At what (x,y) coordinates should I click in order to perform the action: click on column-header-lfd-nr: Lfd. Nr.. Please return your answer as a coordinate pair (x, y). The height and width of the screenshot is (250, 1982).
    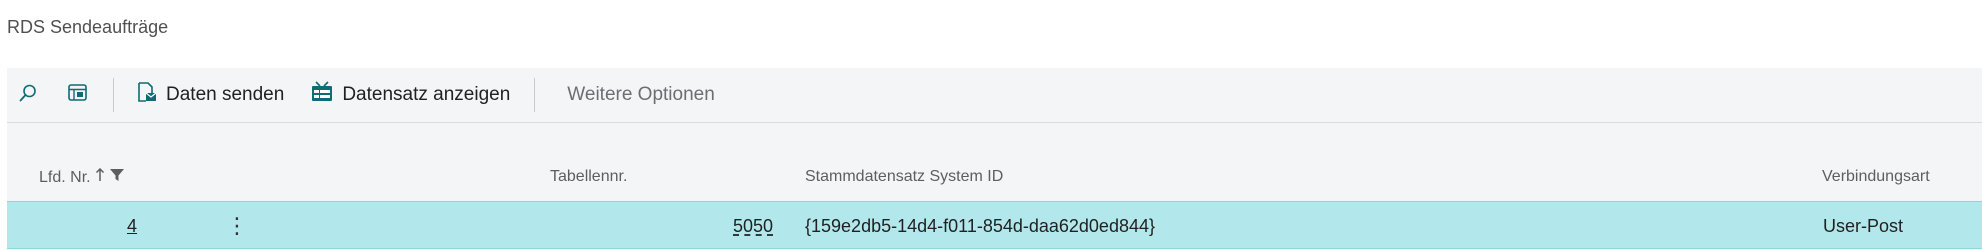
    Looking at the image, I should click on (82, 177).